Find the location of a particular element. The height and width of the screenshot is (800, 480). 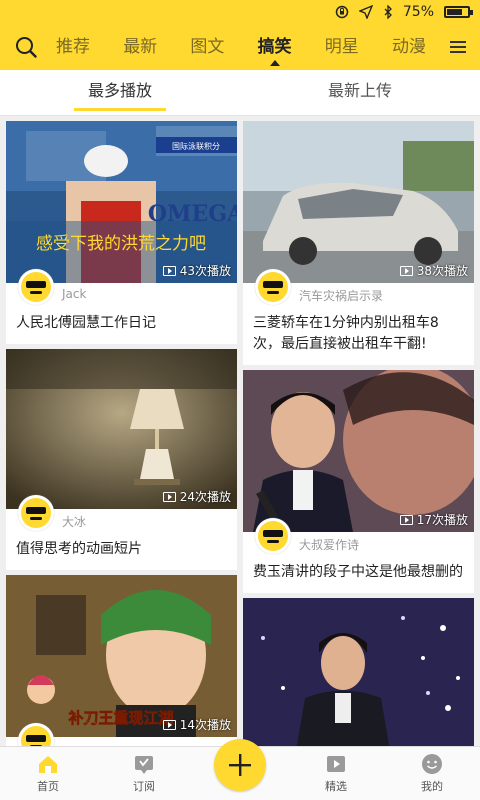

tab-anime: 动漫 is located at coordinates (409, 47).